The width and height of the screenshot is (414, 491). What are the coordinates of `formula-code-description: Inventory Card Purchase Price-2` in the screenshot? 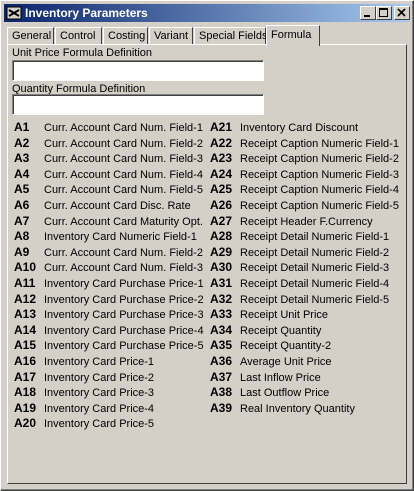 It's located at (124, 299).